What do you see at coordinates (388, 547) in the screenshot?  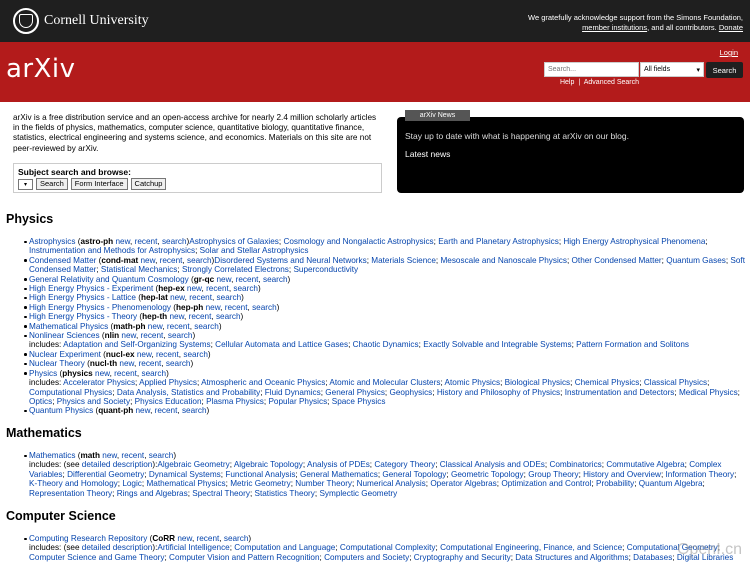 I see `subcategory-link: Computational Complexity` at bounding box center [388, 547].